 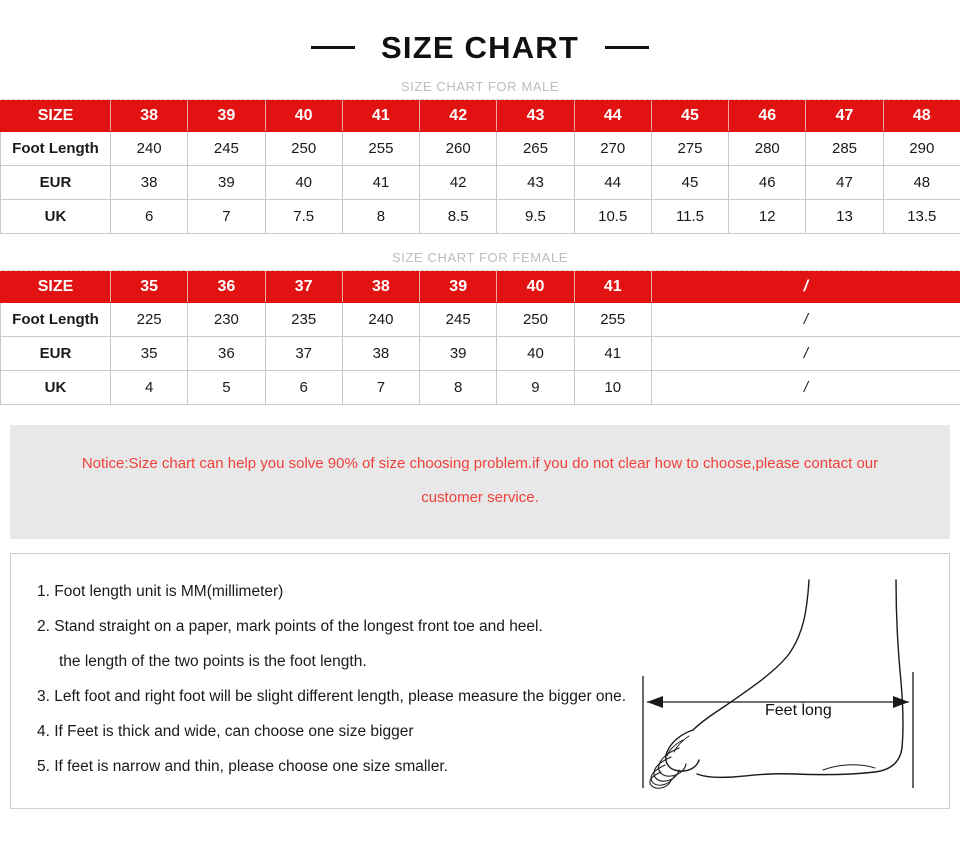 What do you see at coordinates (381, 287) in the screenshot?
I see `female-header-size-38: 38` at bounding box center [381, 287].